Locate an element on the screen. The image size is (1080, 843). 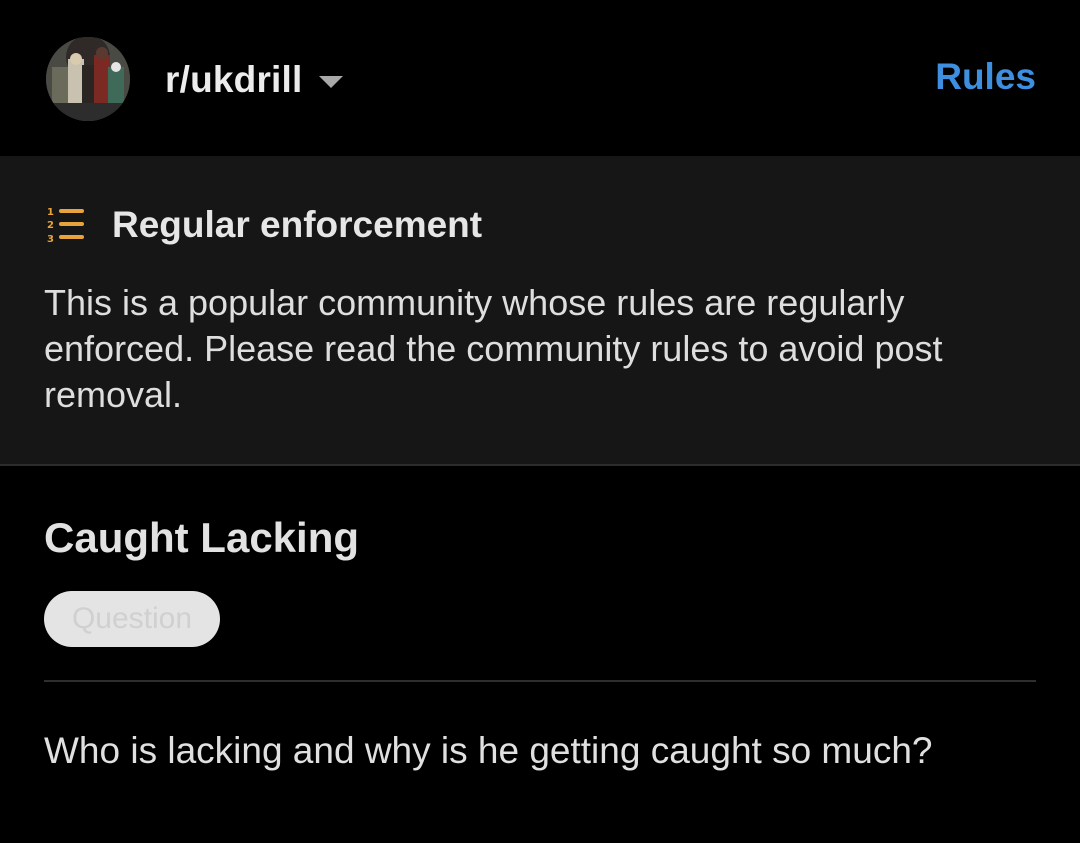
svg-text: 3 is located at coordinates (50, 239).